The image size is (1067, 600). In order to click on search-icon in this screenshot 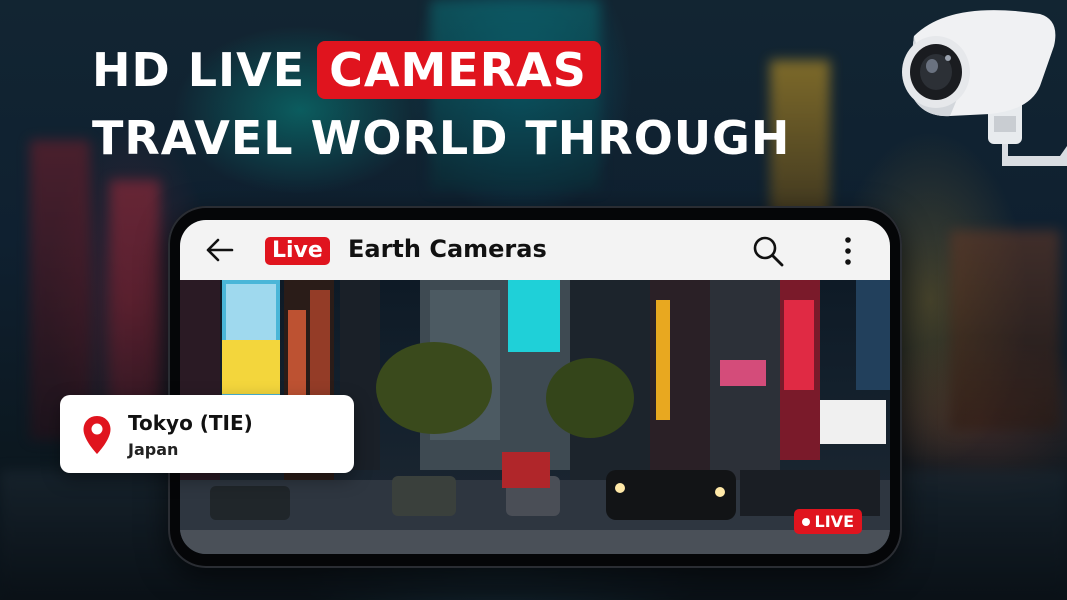, I will do `click(768, 251)`.